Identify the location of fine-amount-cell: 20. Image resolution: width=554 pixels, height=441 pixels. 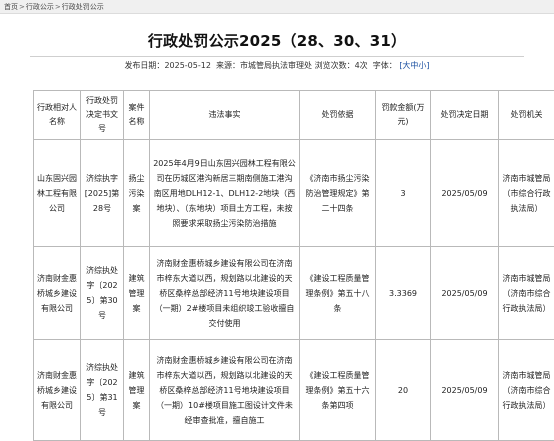
(403, 390).